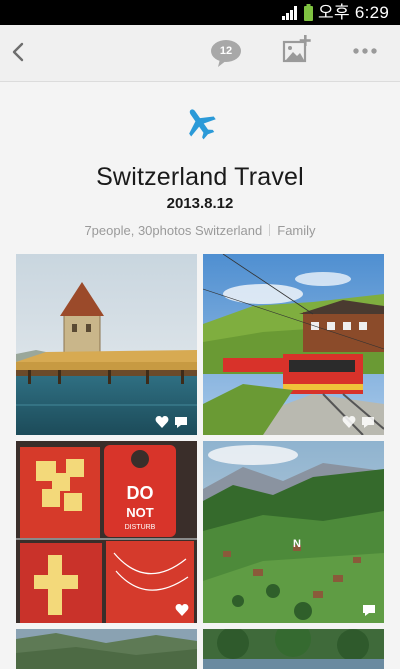  Describe the element at coordinates (354, 12) in the screenshot. I see `status-time: 오후 6:29` at that location.